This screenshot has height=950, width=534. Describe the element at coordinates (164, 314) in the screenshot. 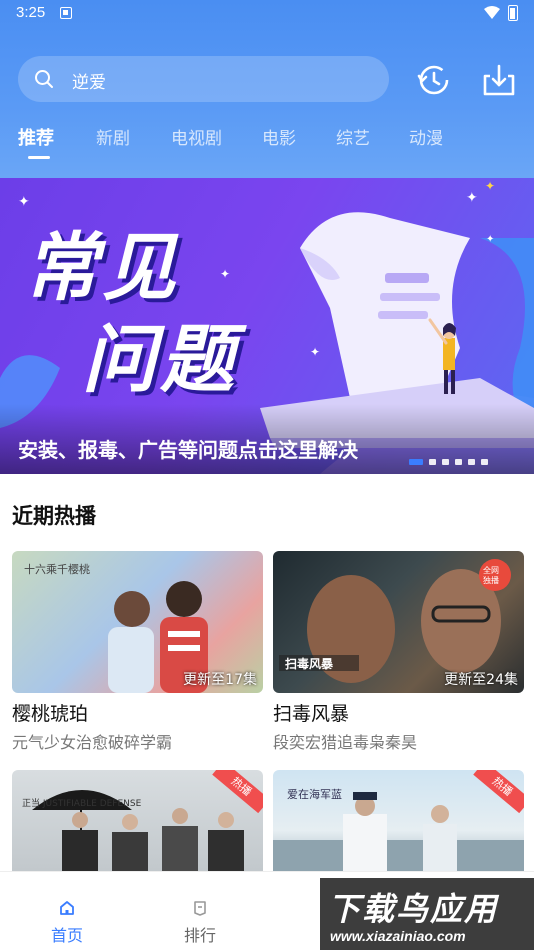

I see `banner-title: 常见 问题` at that location.